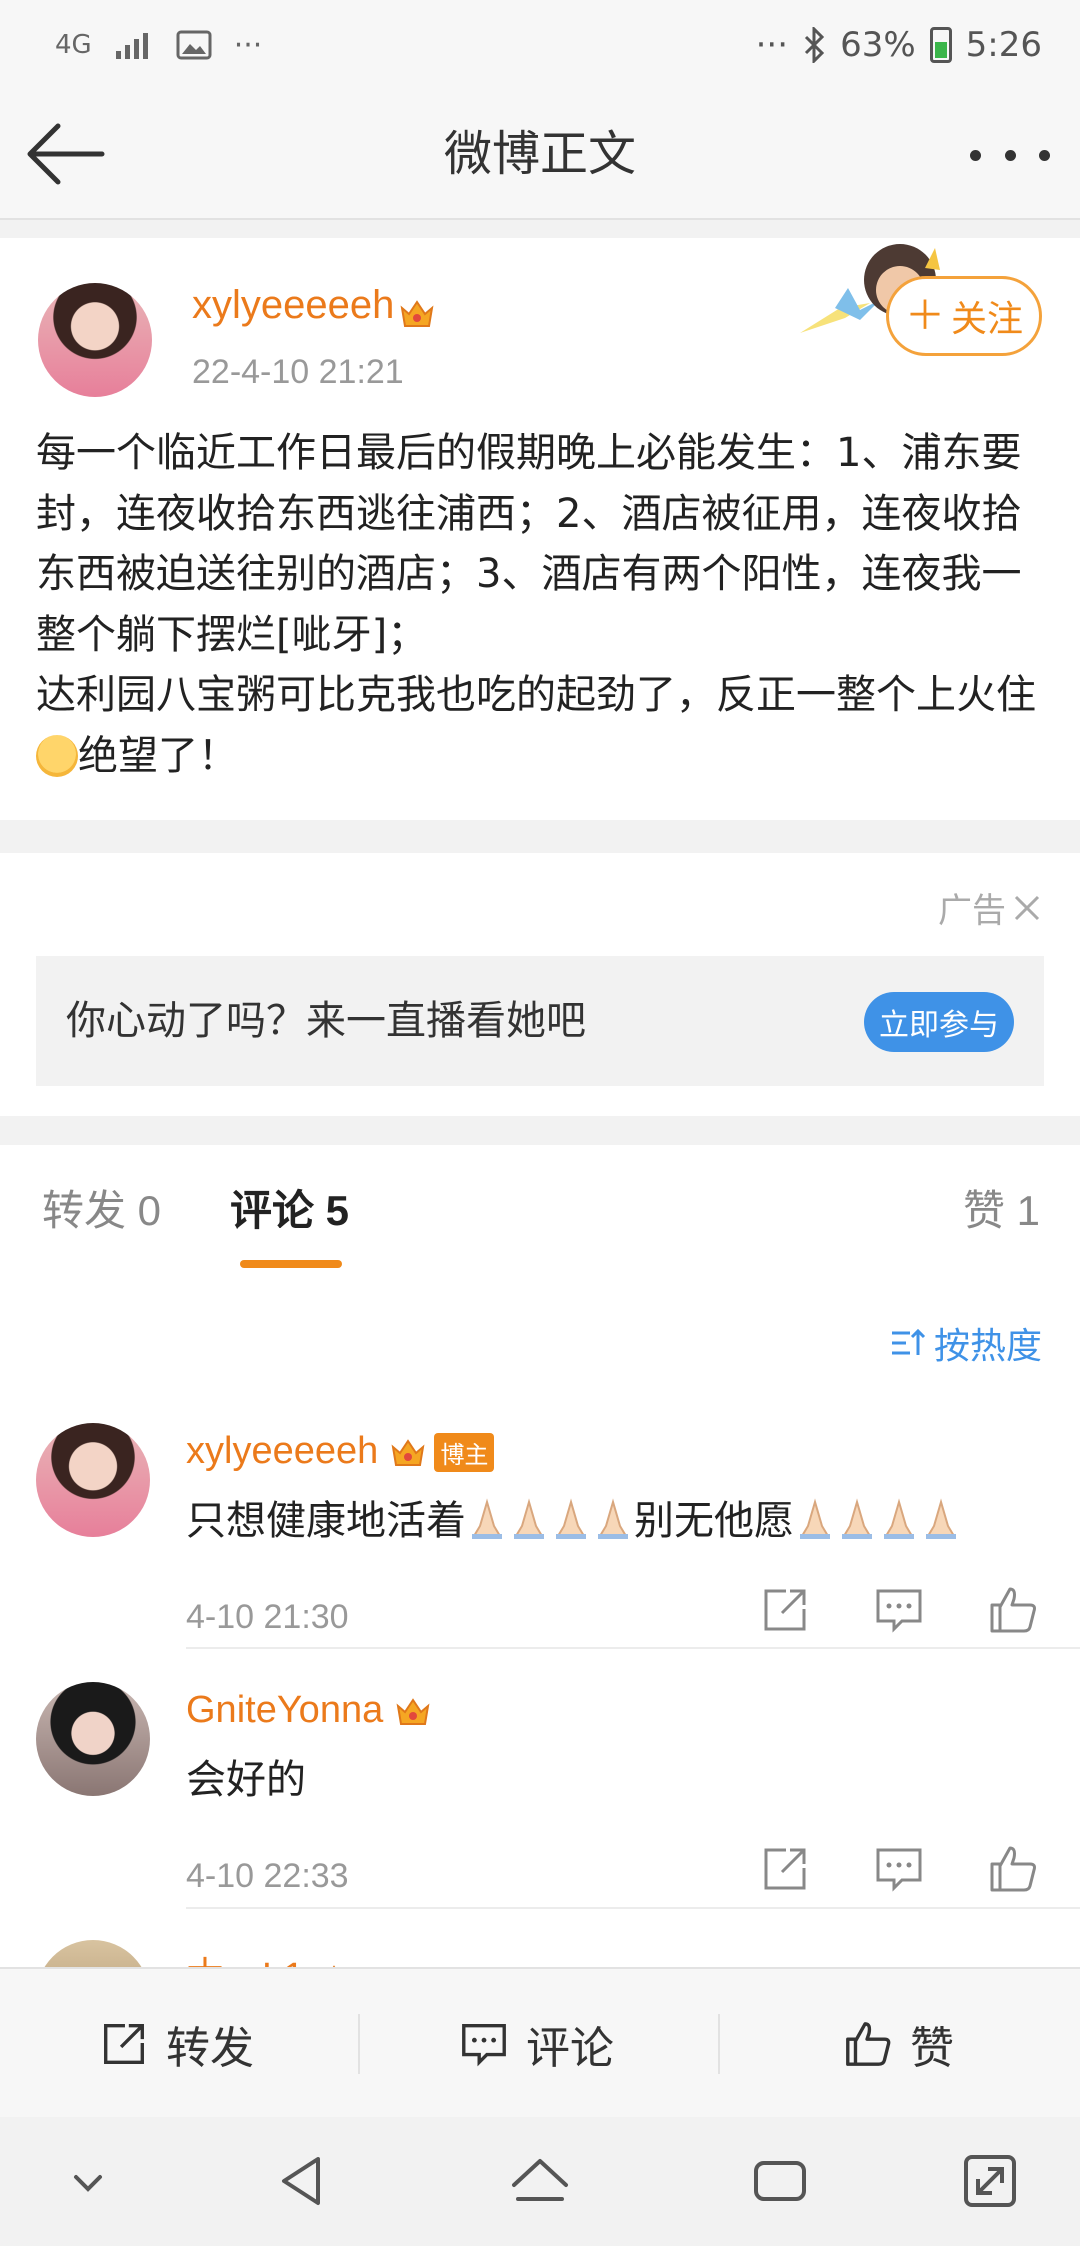 The image size is (1080, 2246). I want to click on page-title: 微博正文, so click(539, 154).